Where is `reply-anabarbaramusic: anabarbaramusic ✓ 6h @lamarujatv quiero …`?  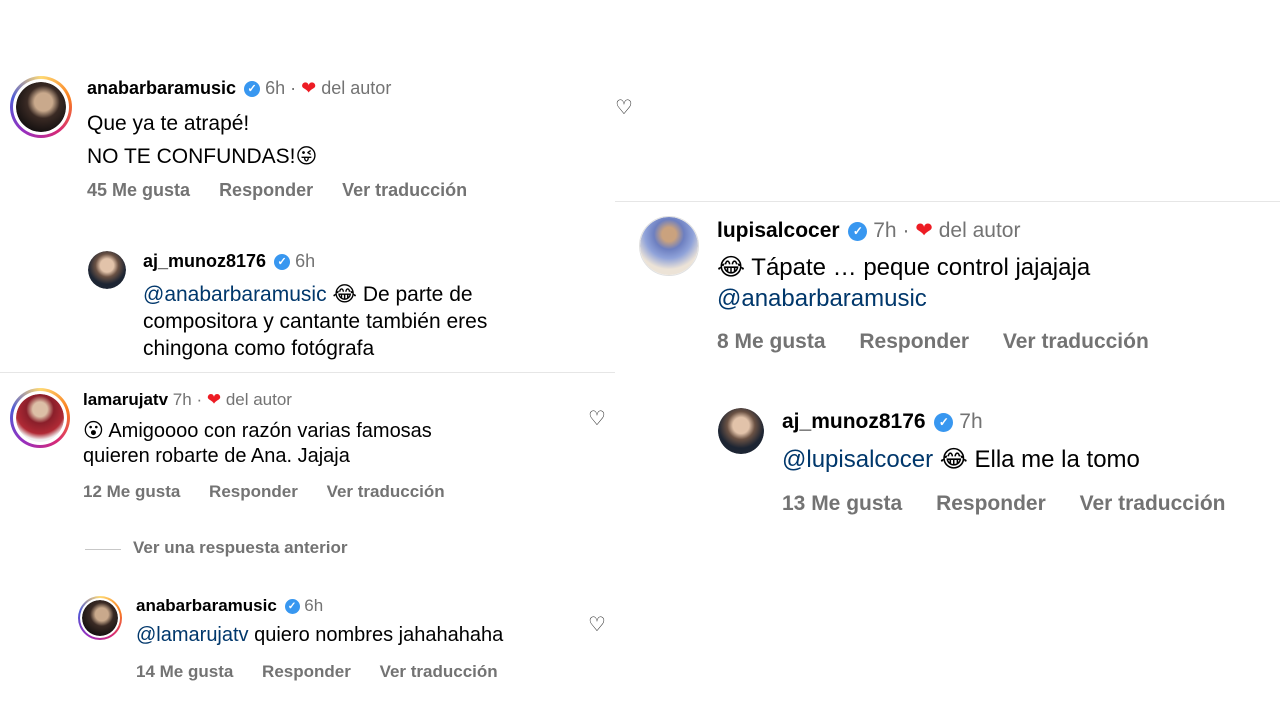 reply-anabarbaramusic: anabarbaramusic ✓ 6h @lamarujatv quiero … is located at coordinates (307, 640).